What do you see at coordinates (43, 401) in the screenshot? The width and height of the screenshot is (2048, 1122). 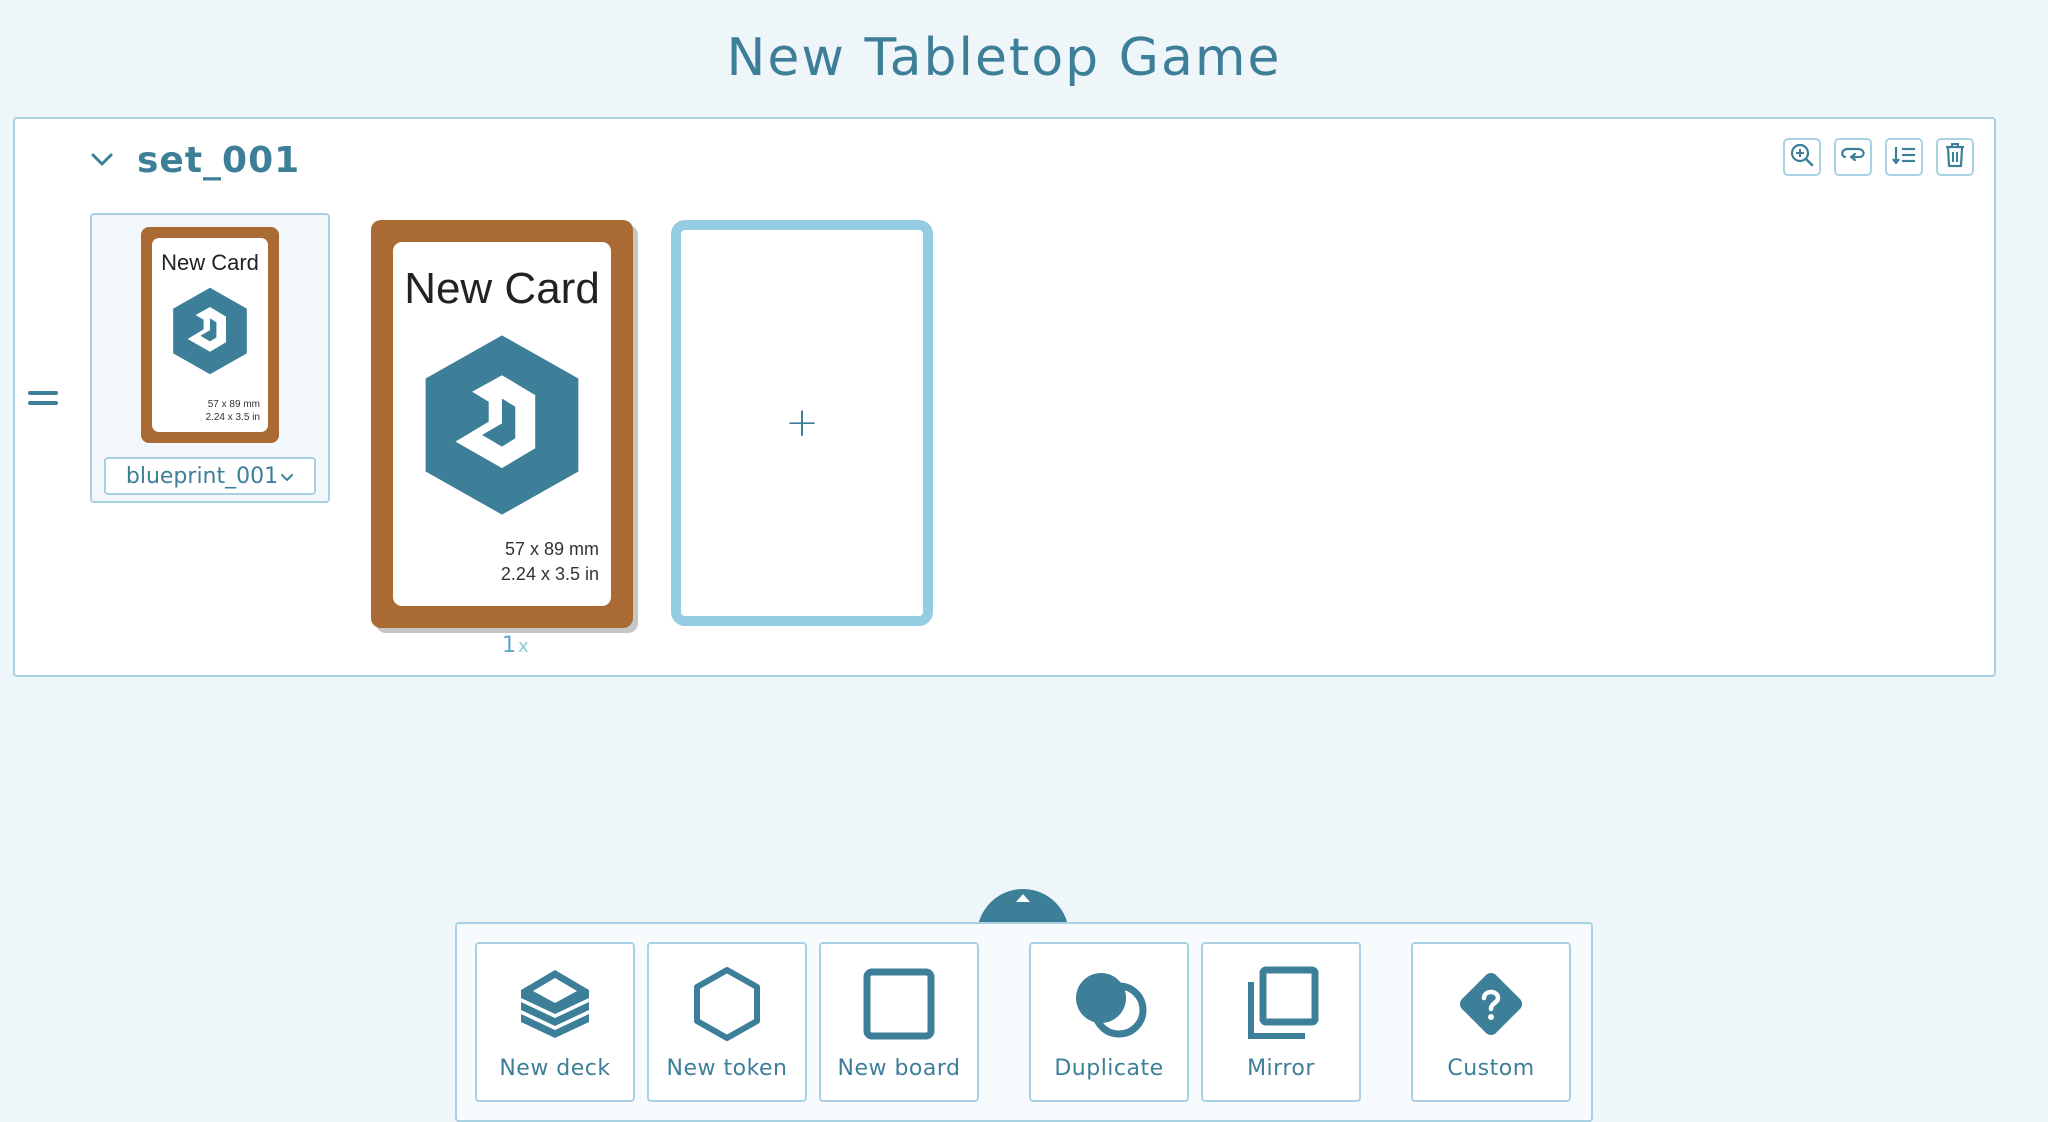 I see `drag-handle-icon` at bounding box center [43, 401].